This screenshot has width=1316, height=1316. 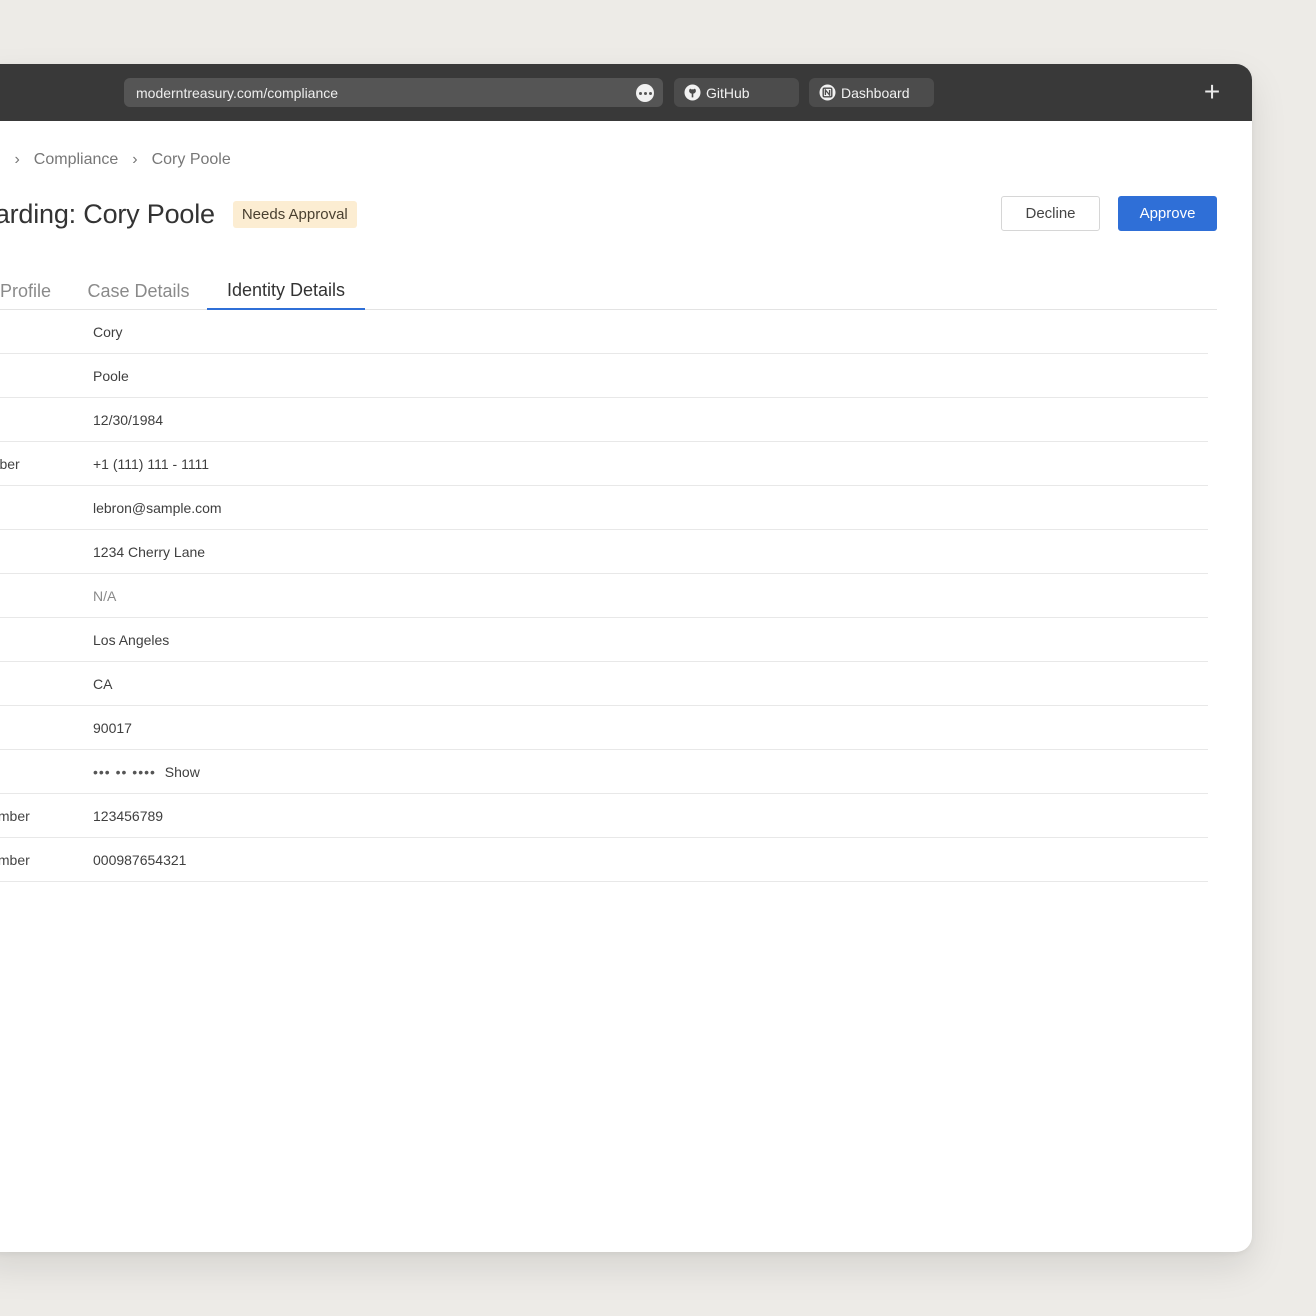 I want to click on detail-row: ne Poole, so click(x=604, y=376).